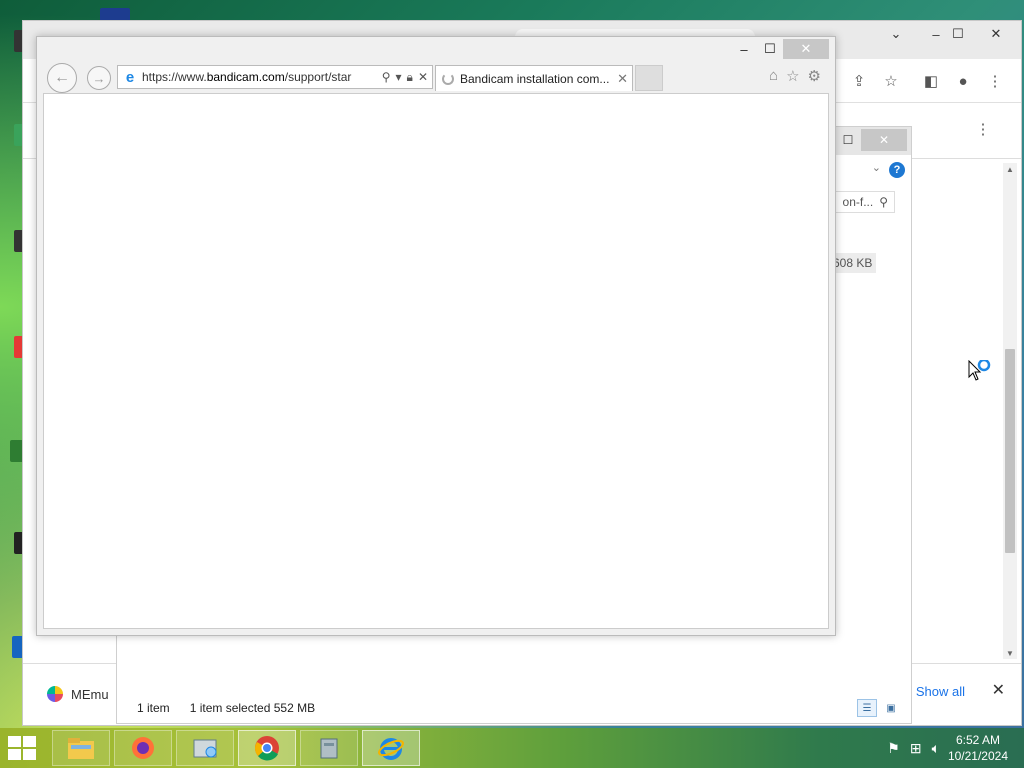 The width and height of the screenshot is (1024, 768). What do you see at coordinates (853, 263) in the screenshot?
I see `file-size-cell: 608 KB` at bounding box center [853, 263].